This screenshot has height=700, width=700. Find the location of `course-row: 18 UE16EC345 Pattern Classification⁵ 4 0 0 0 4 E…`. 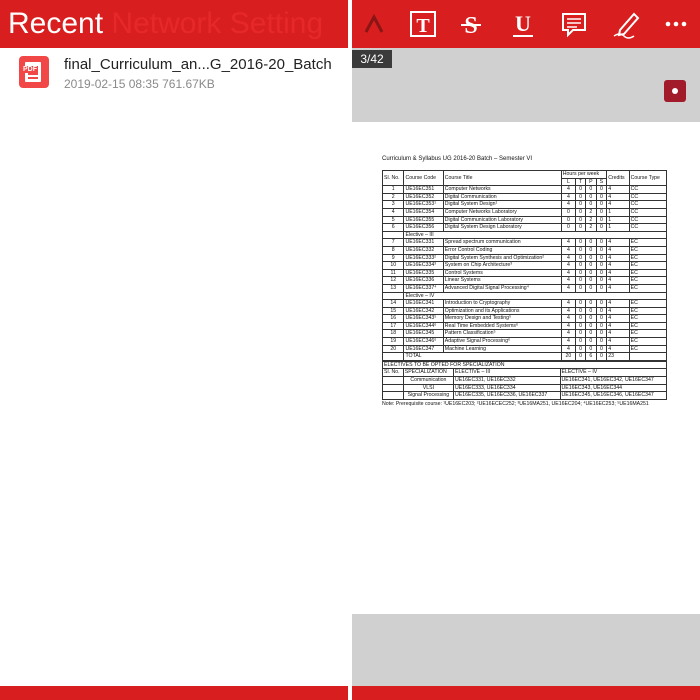

course-row: 18 UE16EC345 Pattern Classification⁵ 4 0 0 0 4 E… is located at coordinates (524, 334).